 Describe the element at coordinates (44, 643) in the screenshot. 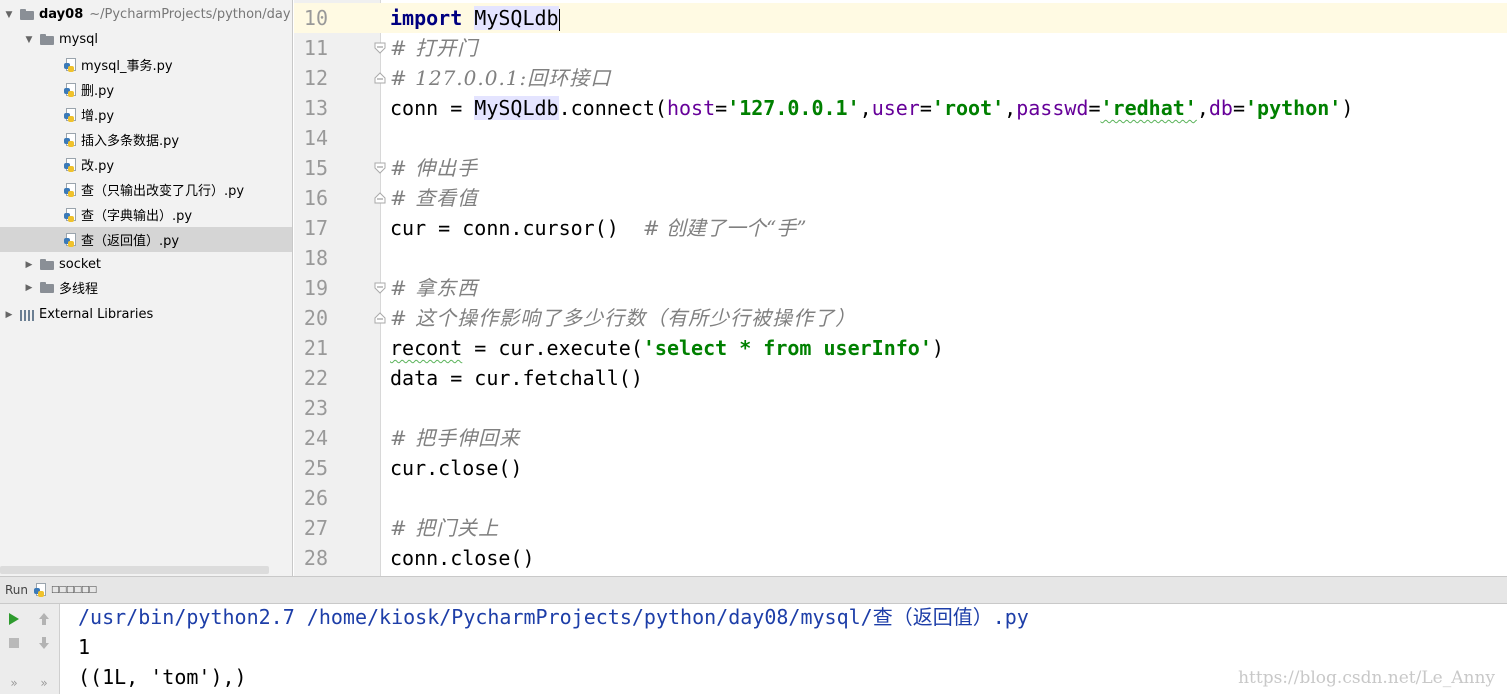

I see `arrow-down-icon` at that location.